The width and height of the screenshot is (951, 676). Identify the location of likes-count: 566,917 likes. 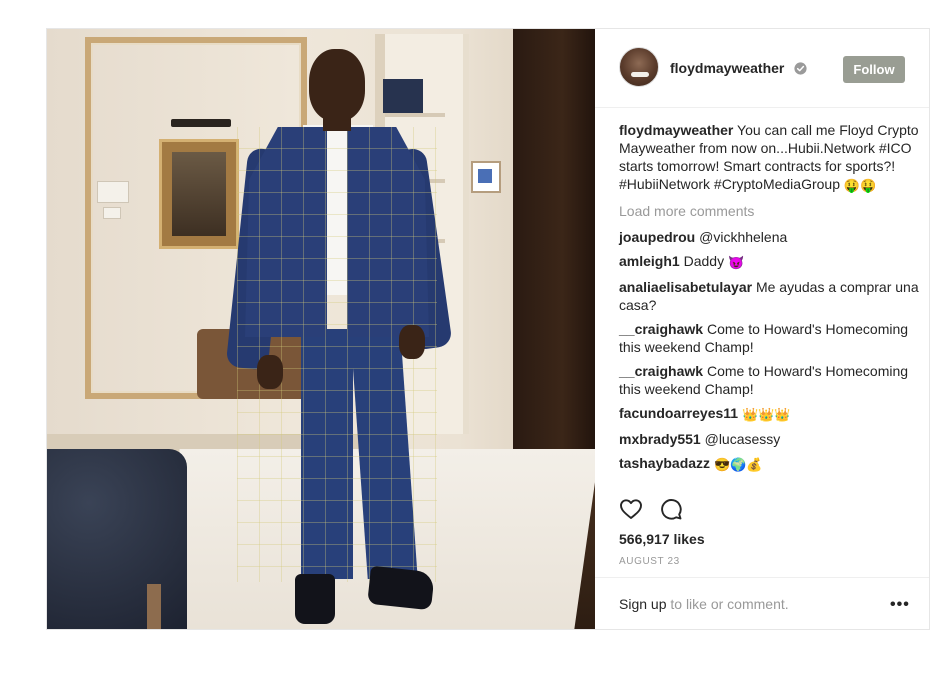
(662, 539).